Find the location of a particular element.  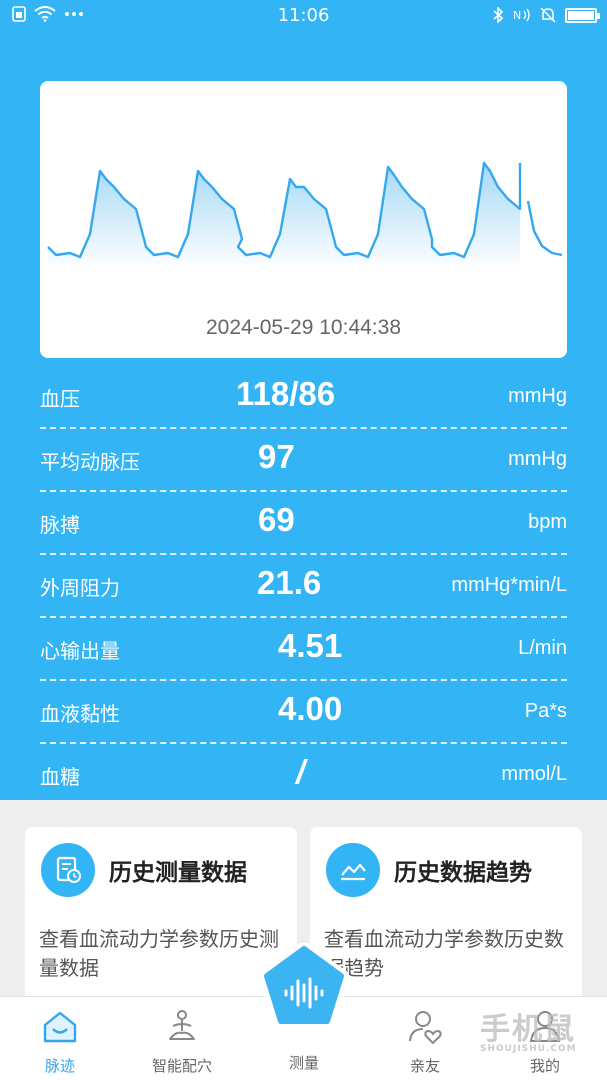

status-right-icons: N is located at coordinates (546, 15).